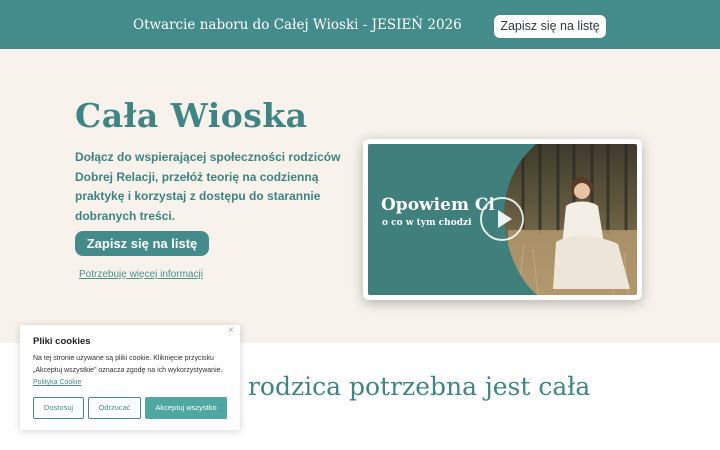 Image resolution: width=720 pixels, height=450 pixels. Describe the element at coordinates (550, 26) in the screenshot. I see `topbar-signup-button: Zapisz się na listę` at that location.